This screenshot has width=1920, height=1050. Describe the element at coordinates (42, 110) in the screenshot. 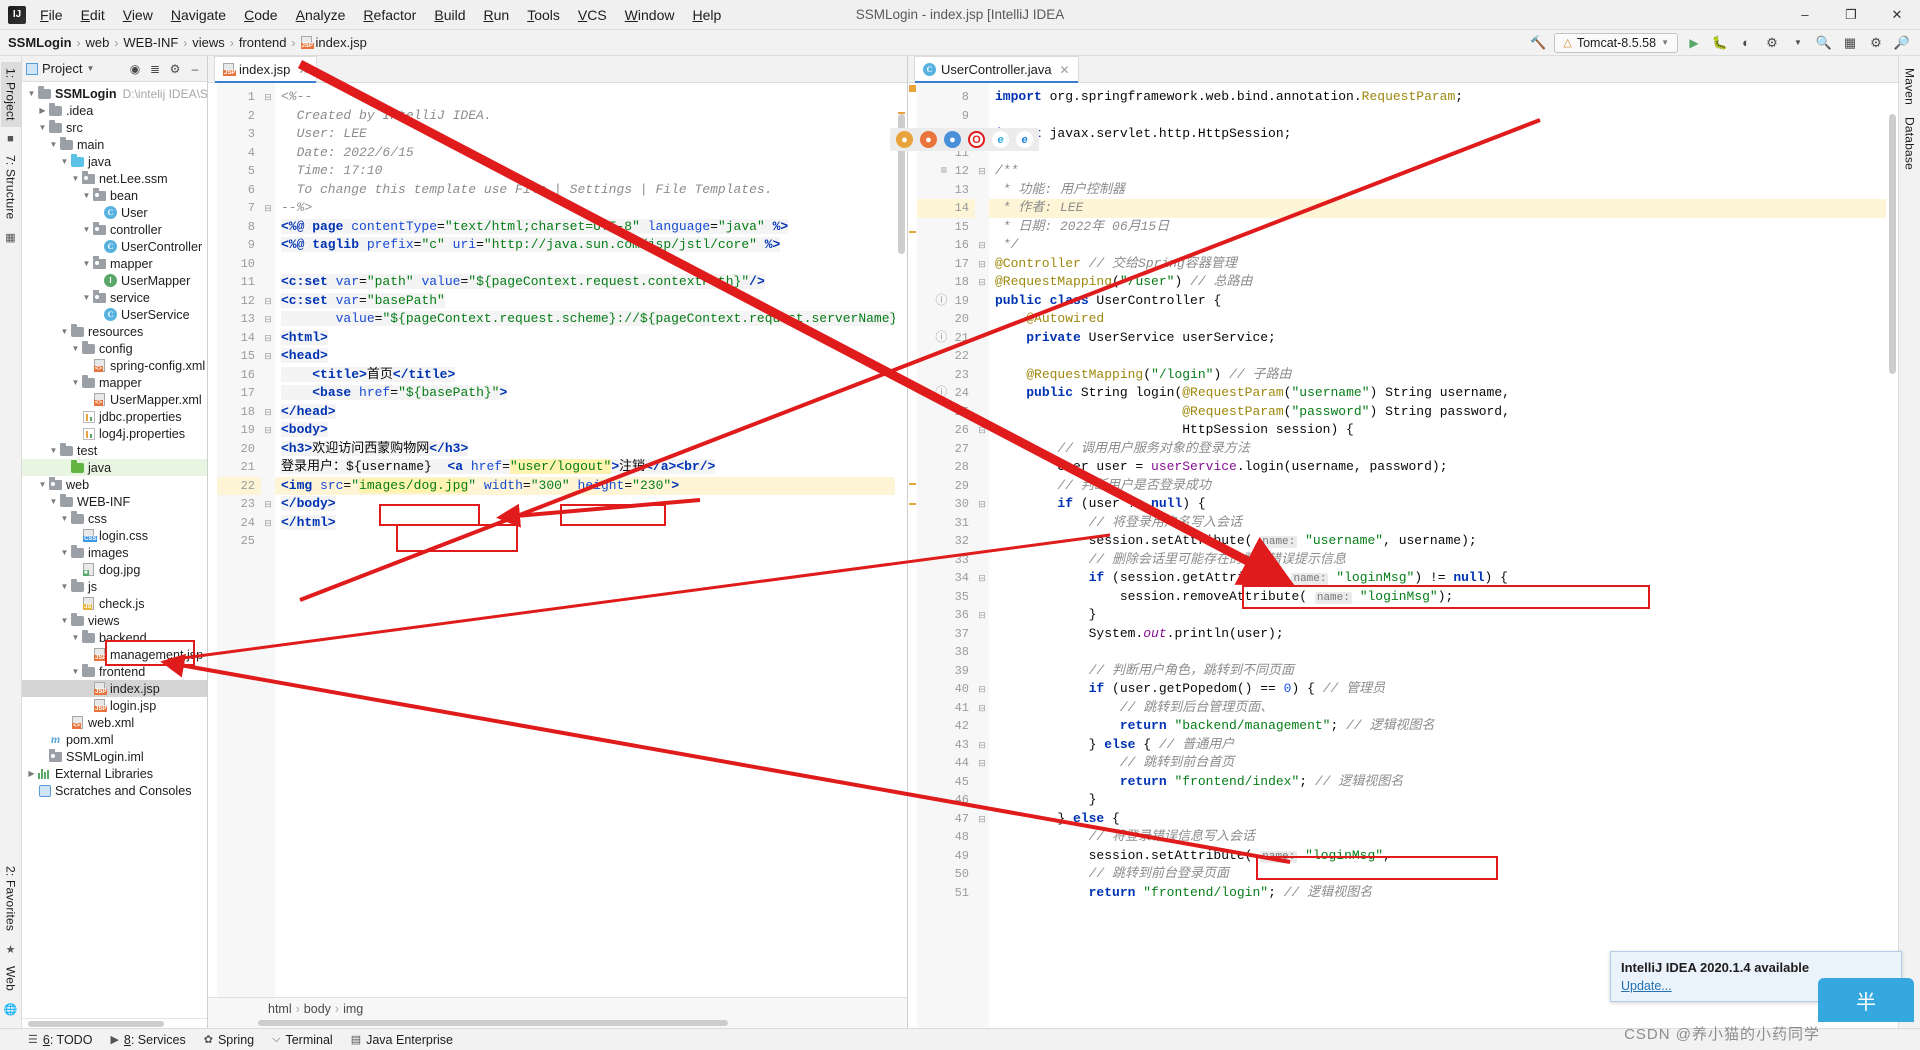

I see `chevron-right-icon: ▶` at that location.